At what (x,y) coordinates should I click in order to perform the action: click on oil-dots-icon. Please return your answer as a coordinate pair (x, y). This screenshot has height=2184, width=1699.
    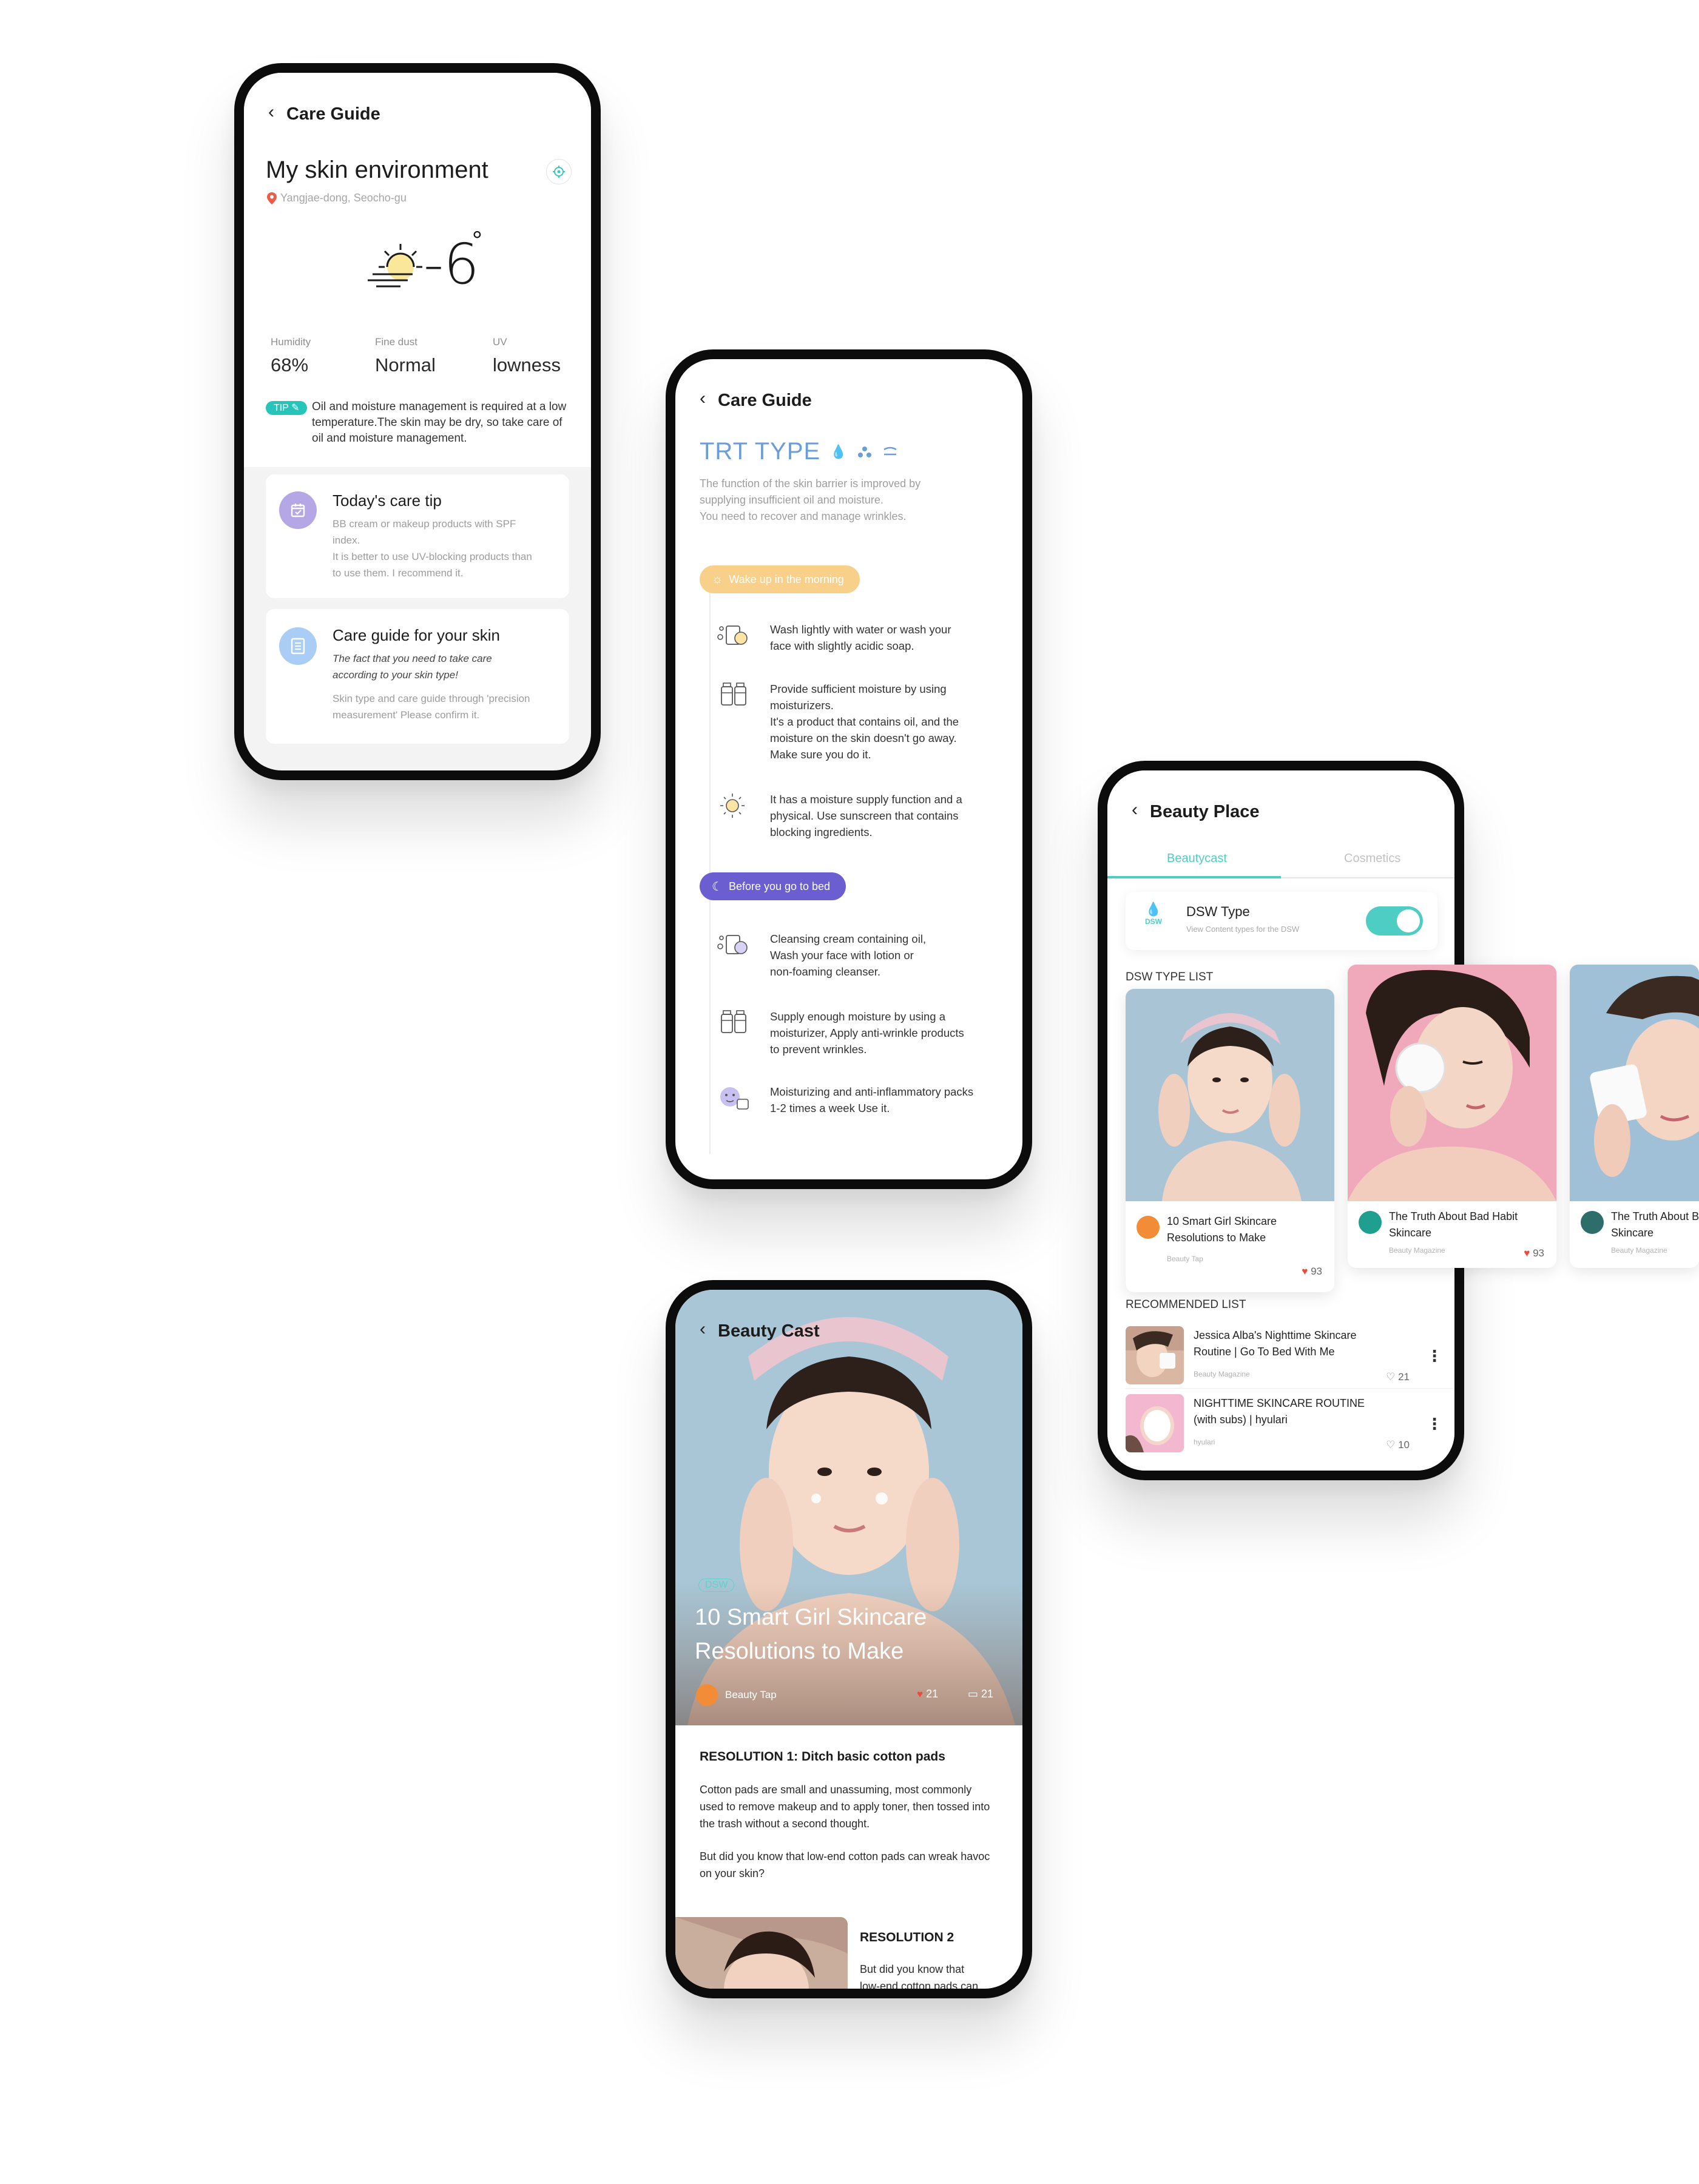
    Looking at the image, I should click on (864, 451).